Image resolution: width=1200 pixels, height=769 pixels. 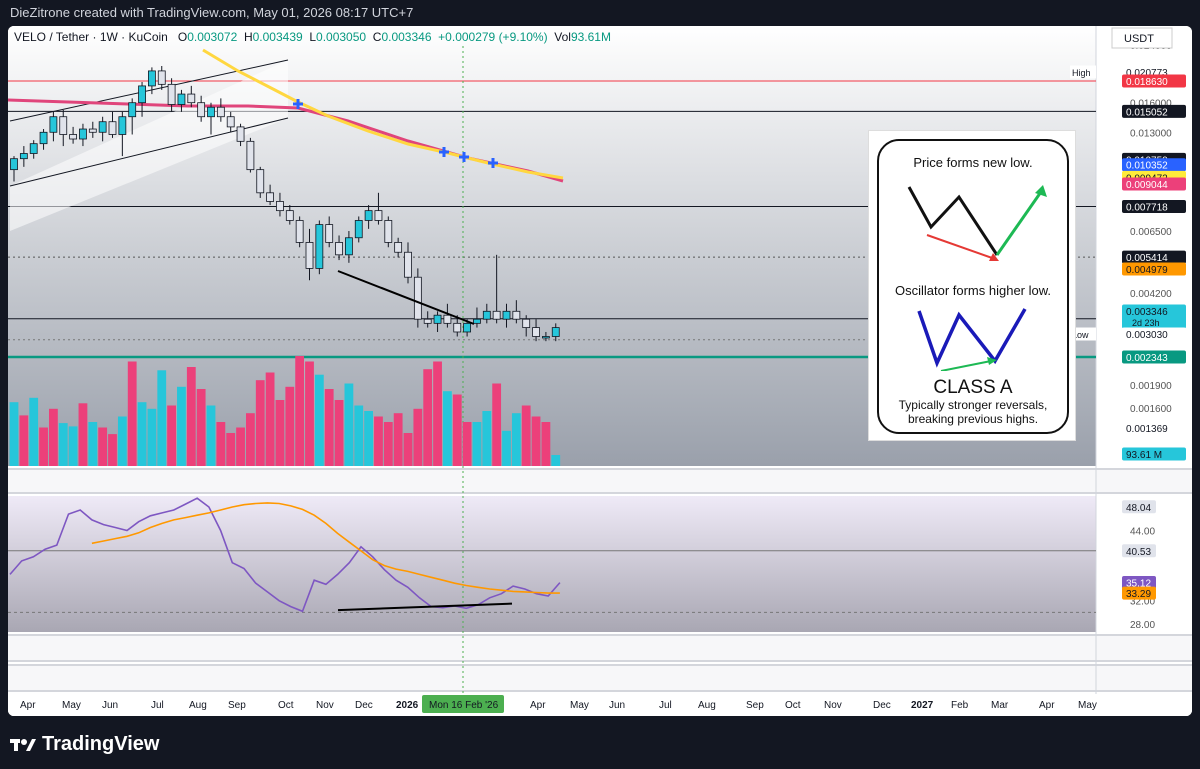 I want to click on rsi-tag-text: 48.04, so click(x=1138, y=508).